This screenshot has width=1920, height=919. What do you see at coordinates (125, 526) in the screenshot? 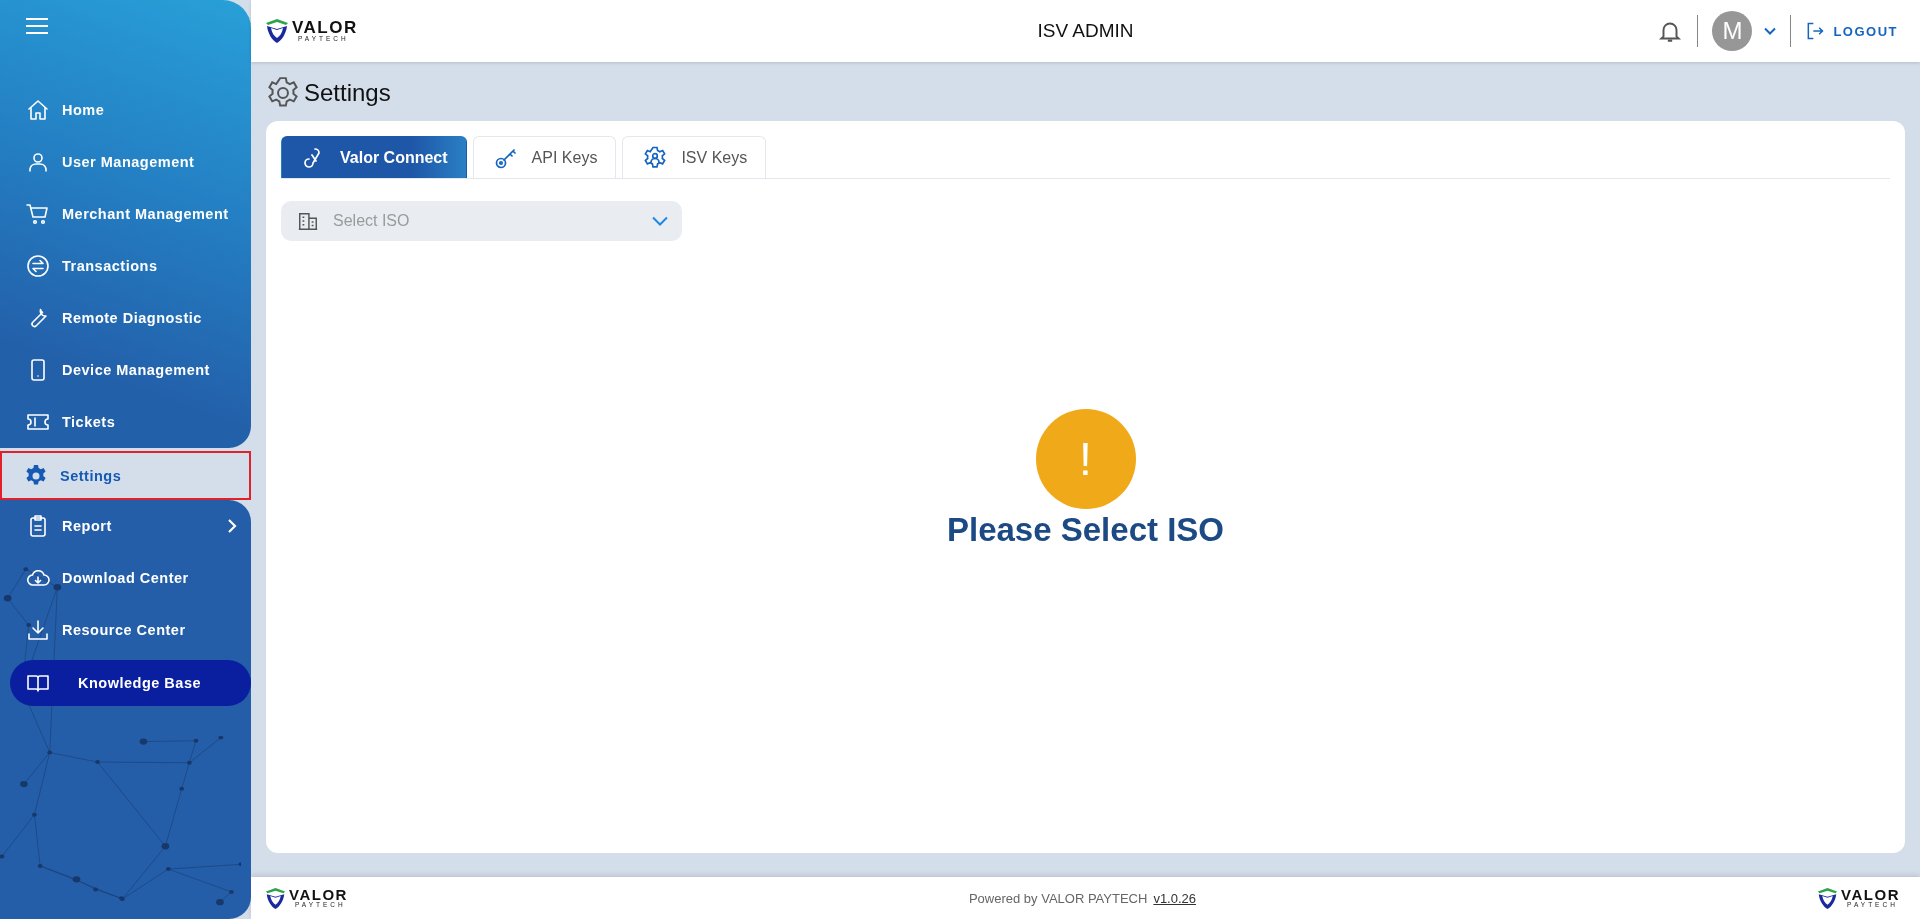
I see `sidebar-item: Report` at bounding box center [125, 526].